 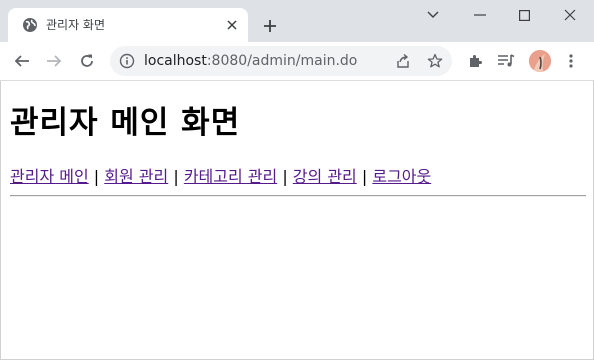 I want to click on share-icon, so click(x=403, y=61).